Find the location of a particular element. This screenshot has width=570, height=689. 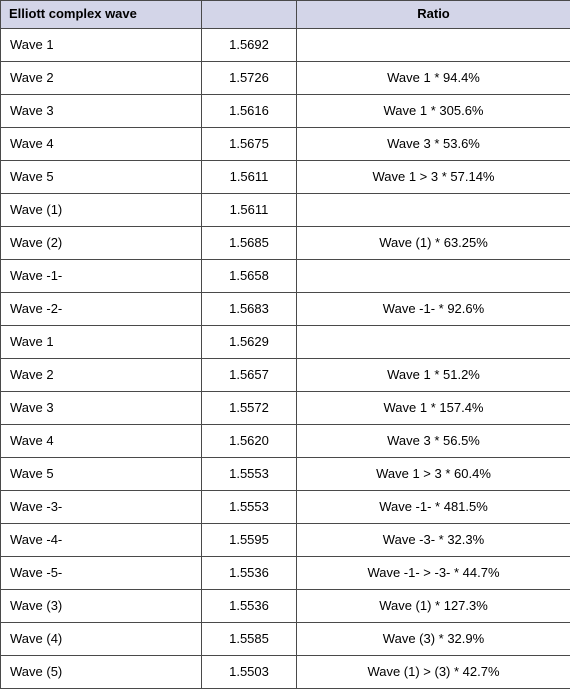

table-header-row: Elliott complex wave Ratio is located at coordinates (285, 15).